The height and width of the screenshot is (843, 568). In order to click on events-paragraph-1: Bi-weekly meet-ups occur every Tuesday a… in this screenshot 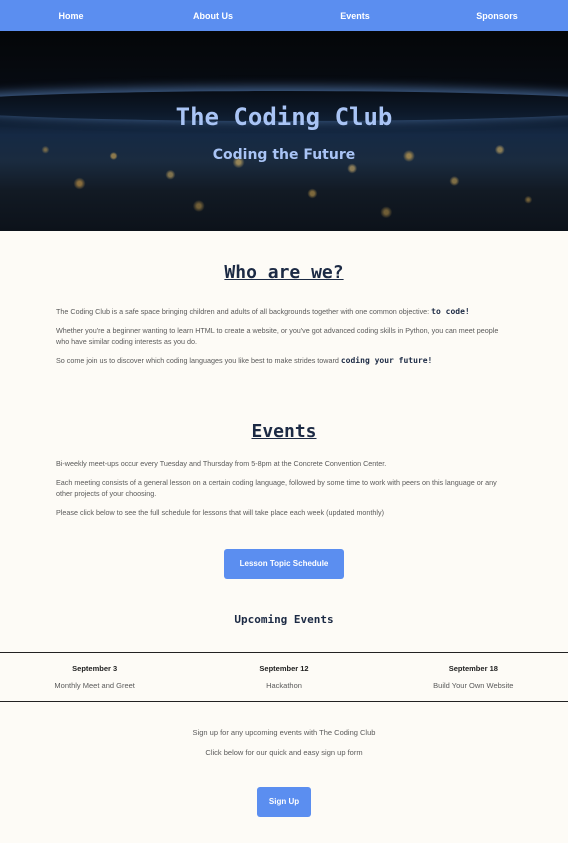, I will do `click(221, 463)`.